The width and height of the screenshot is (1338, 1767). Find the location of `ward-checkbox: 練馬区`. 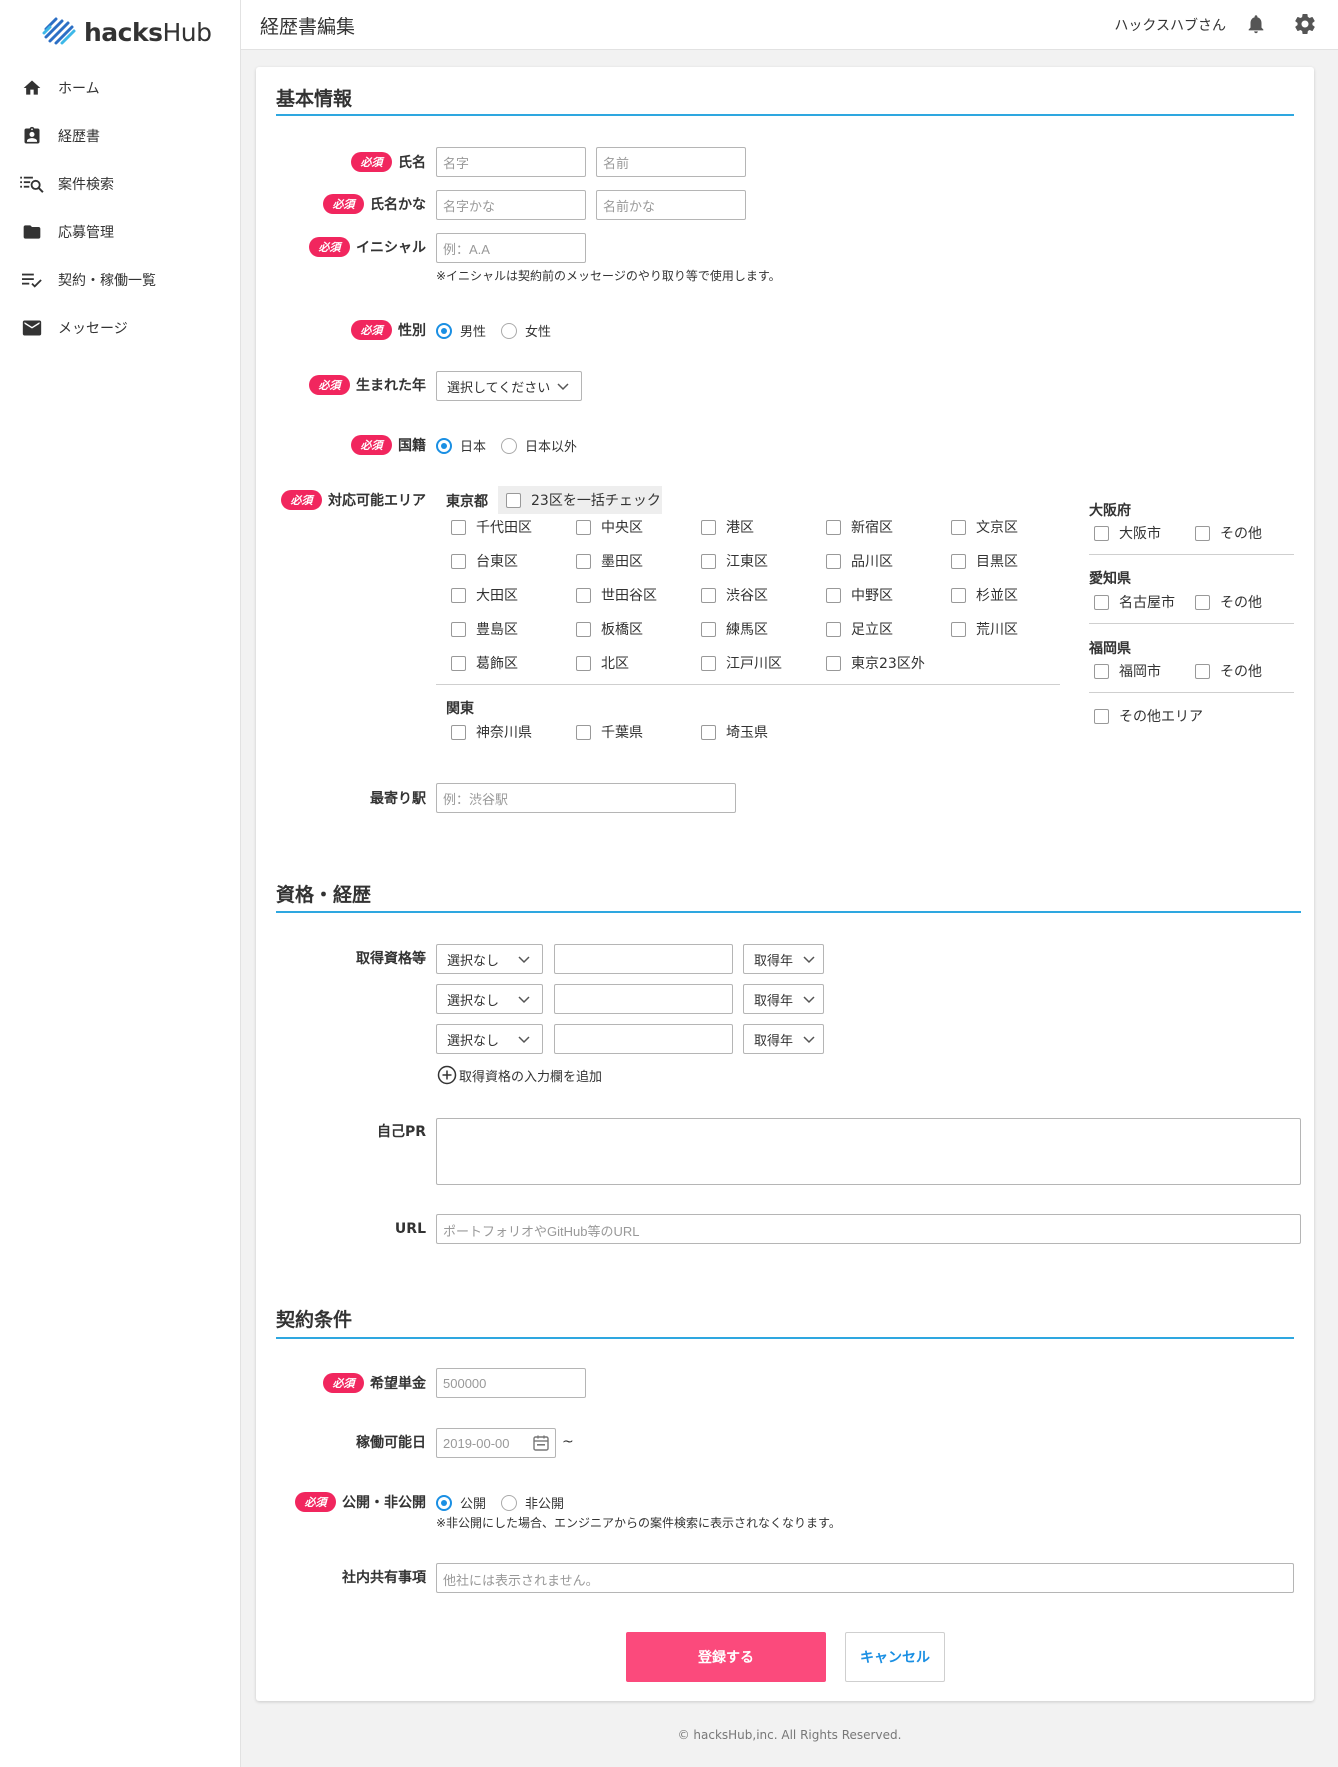

ward-checkbox: 練馬区 is located at coordinates (734, 629).